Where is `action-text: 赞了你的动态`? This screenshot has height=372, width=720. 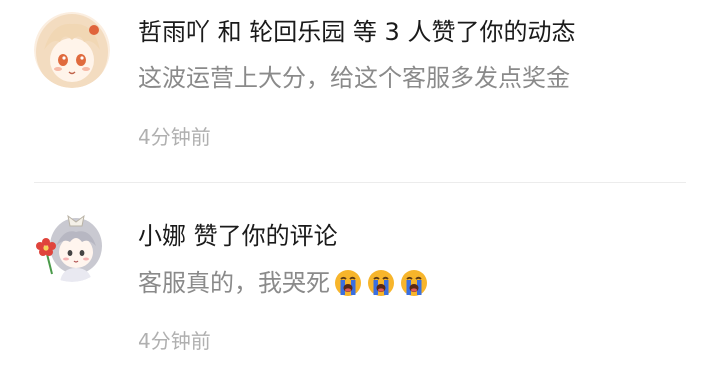
action-text: 赞了你的动态 is located at coordinates (503, 32).